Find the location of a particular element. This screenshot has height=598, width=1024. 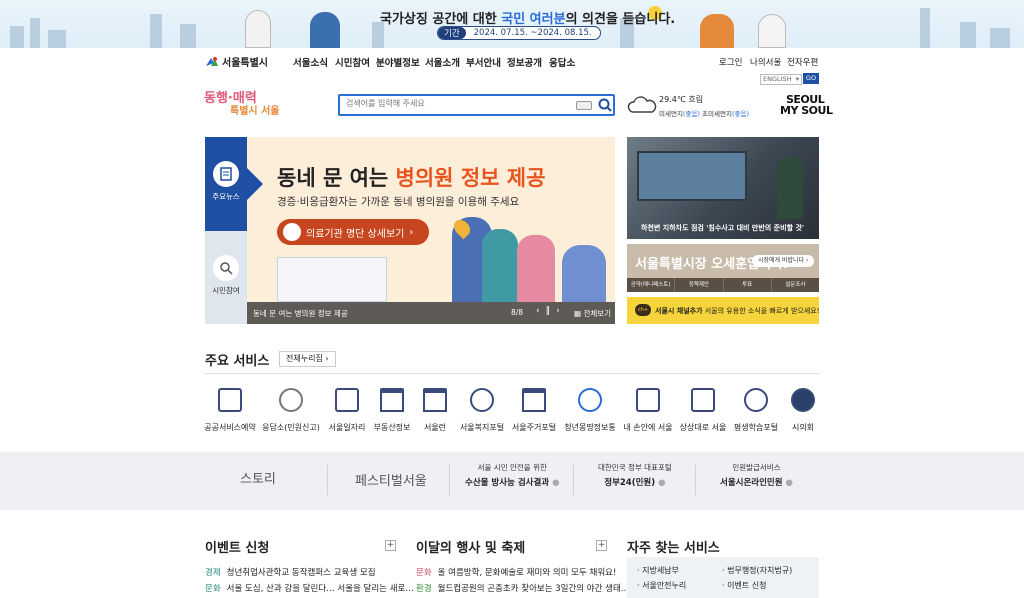

gnb-item: 부서안내 is located at coordinates (483, 62).